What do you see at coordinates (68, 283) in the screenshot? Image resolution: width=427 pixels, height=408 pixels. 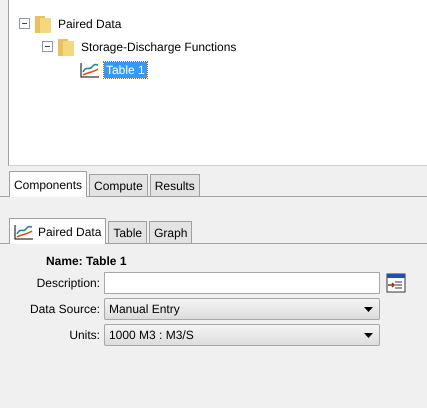 I see `field-label: Description:` at bounding box center [68, 283].